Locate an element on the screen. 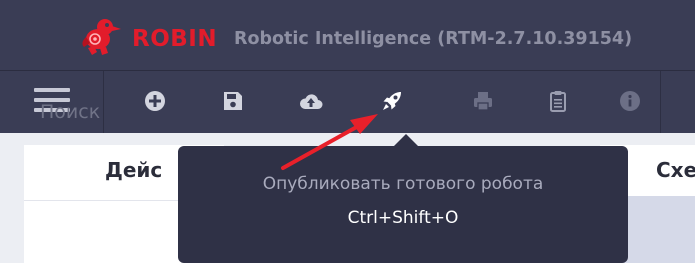  save-button is located at coordinates (233, 101).